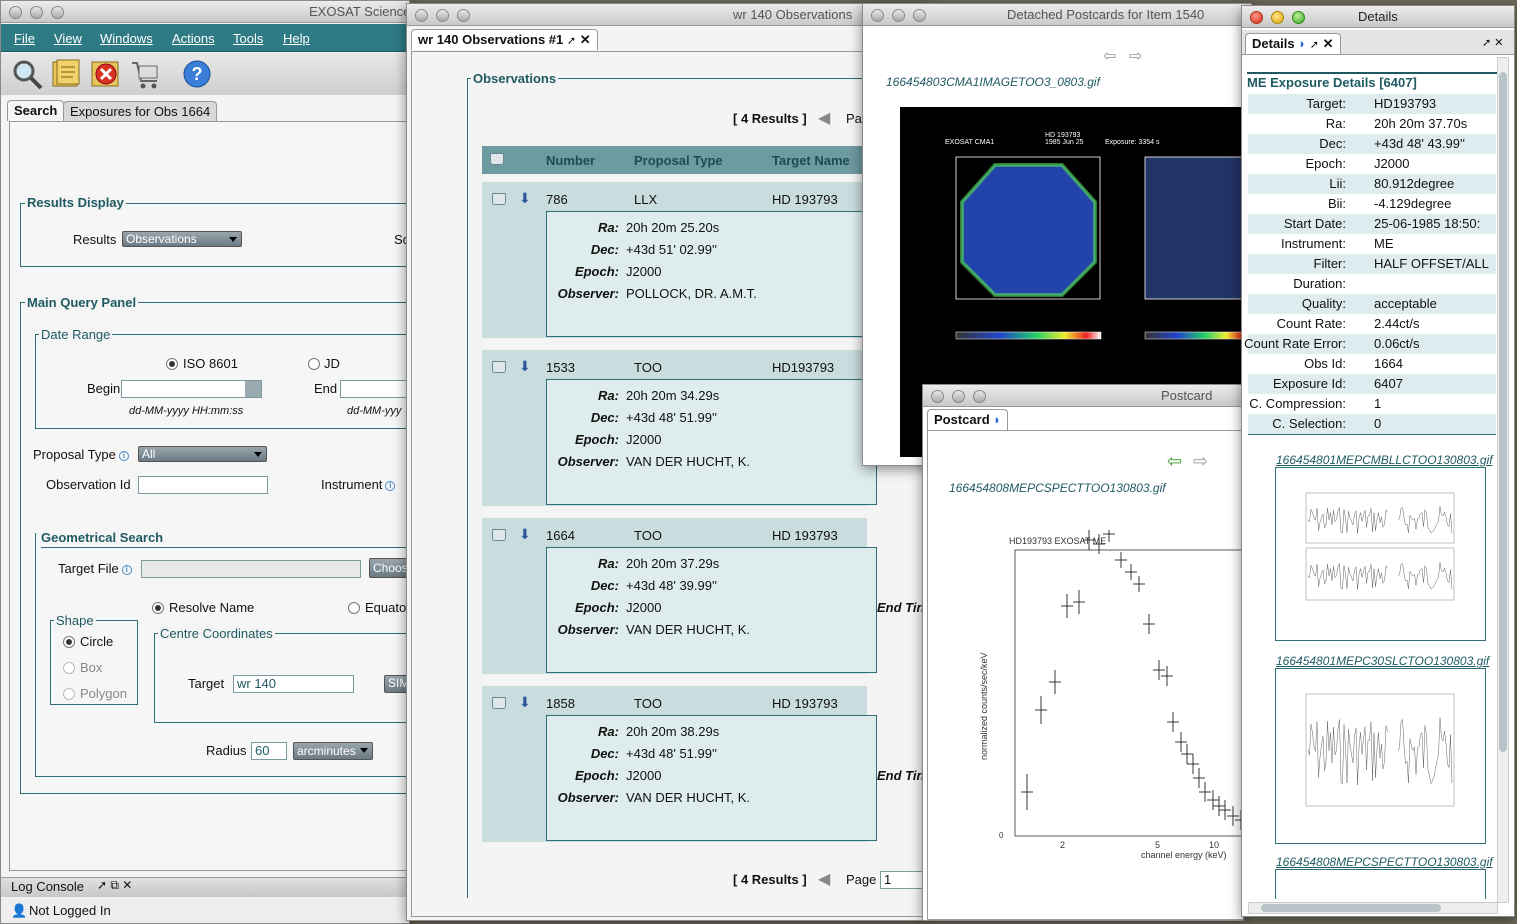 Image resolution: width=1517 pixels, height=924 pixels. What do you see at coordinates (571, 41) in the screenshot?
I see `detach-icon: ➚` at bounding box center [571, 41].